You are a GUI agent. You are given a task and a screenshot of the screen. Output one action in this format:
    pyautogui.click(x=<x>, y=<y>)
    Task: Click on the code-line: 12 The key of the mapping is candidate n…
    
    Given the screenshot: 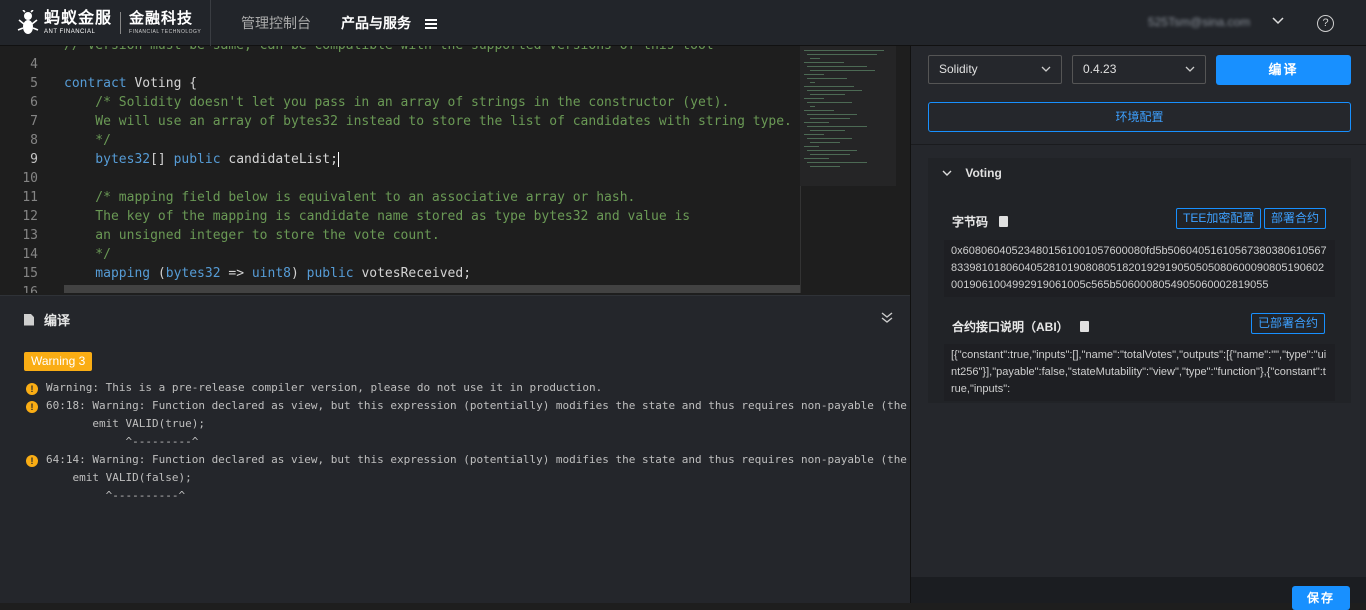 What is the action you would take?
    pyautogui.click(x=400, y=216)
    